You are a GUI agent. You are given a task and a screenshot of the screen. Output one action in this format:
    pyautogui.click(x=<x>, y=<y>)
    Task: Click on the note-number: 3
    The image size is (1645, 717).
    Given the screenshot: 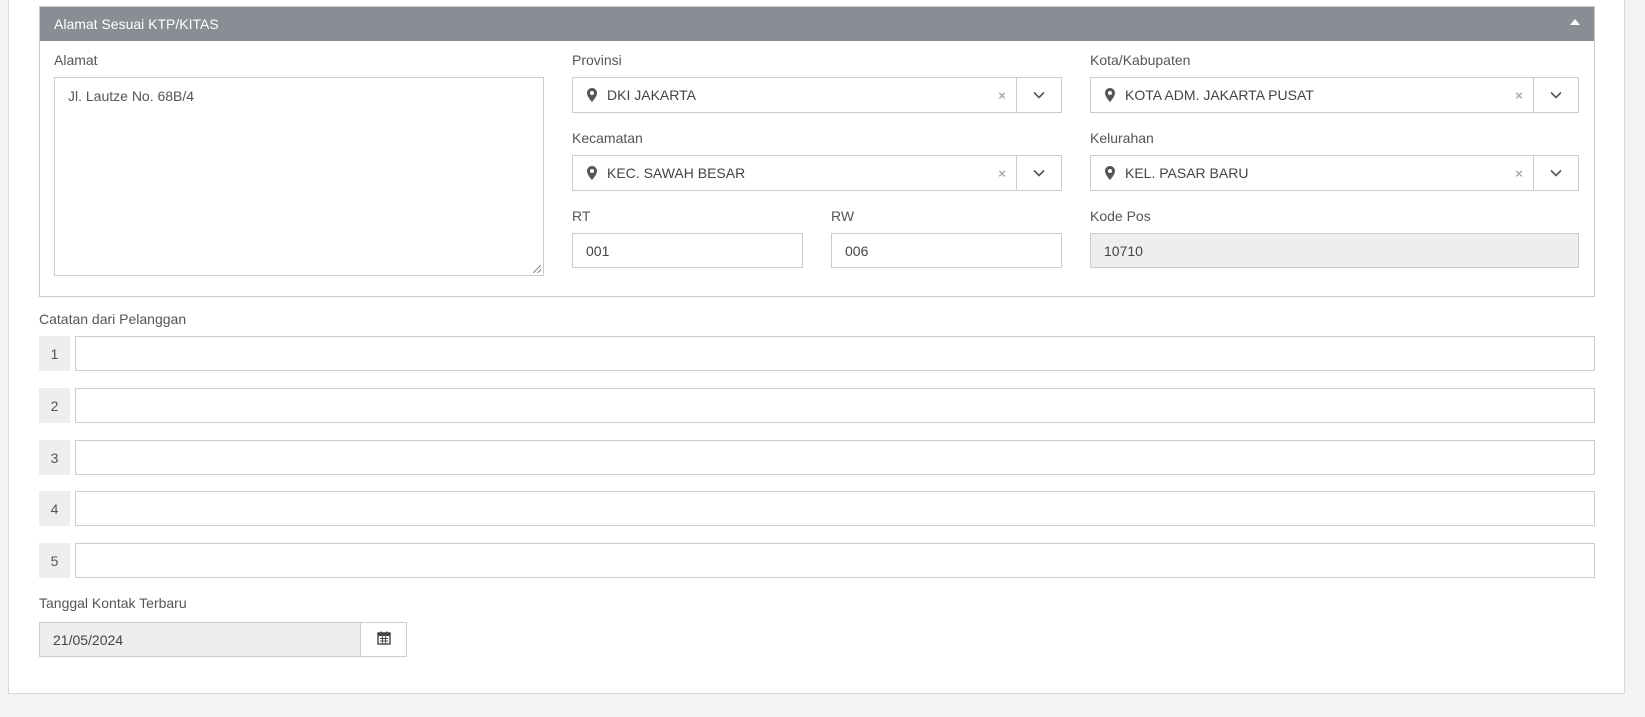 What is the action you would take?
    pyautogui.click(x=54, y=457)
    